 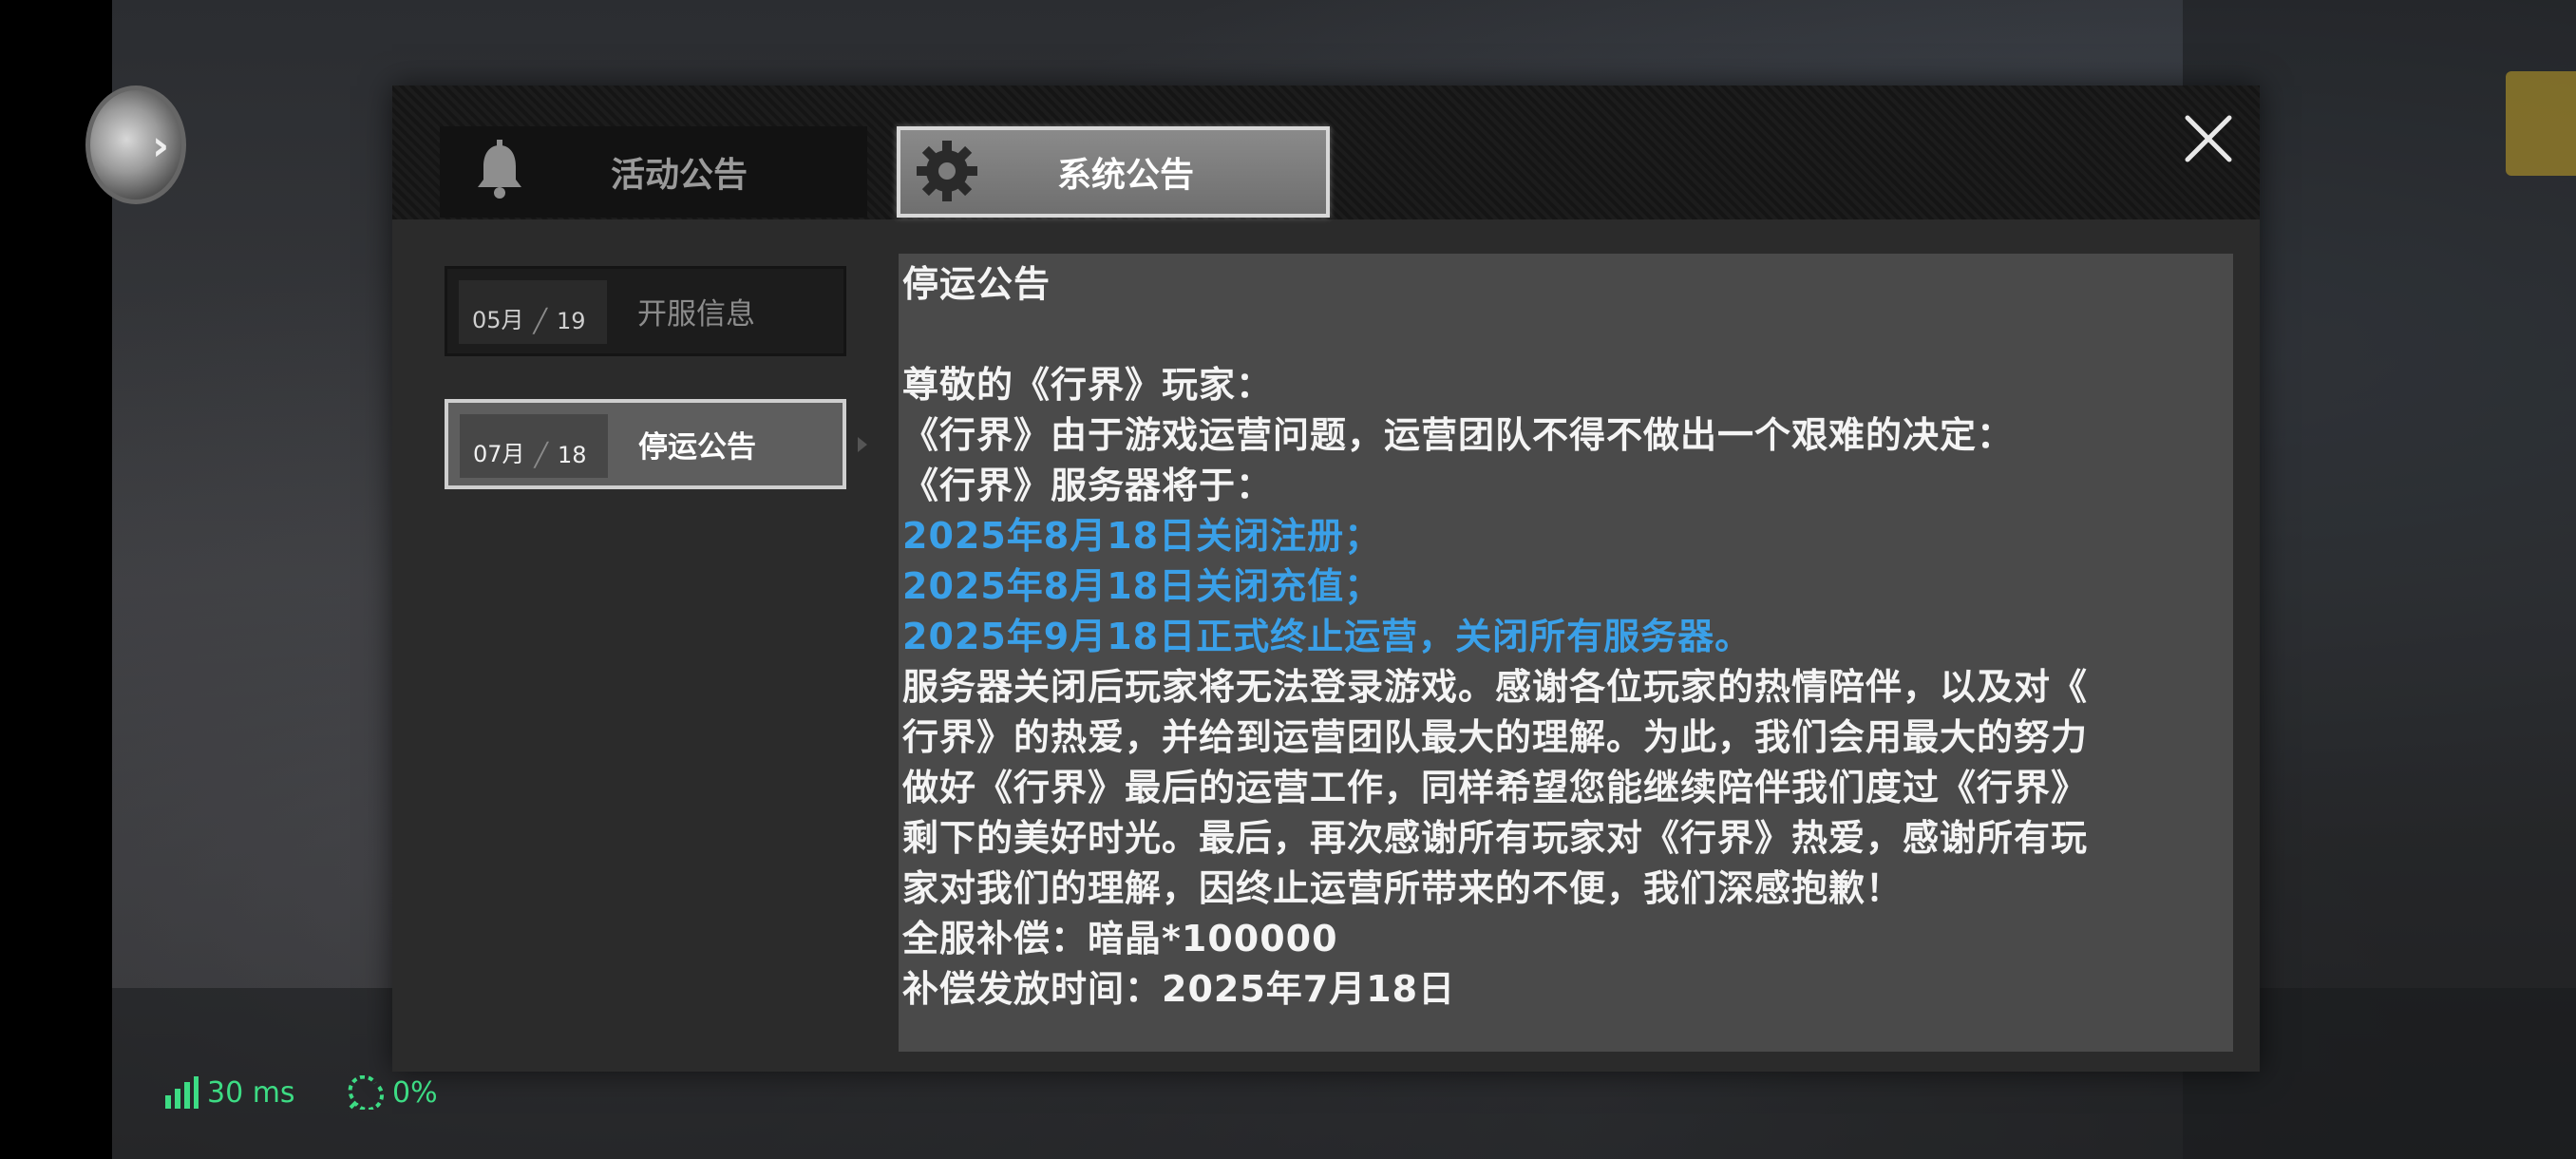 I want to click on content-line: 全服补偿：暗晶*100000, so click(x=1120, y=939).